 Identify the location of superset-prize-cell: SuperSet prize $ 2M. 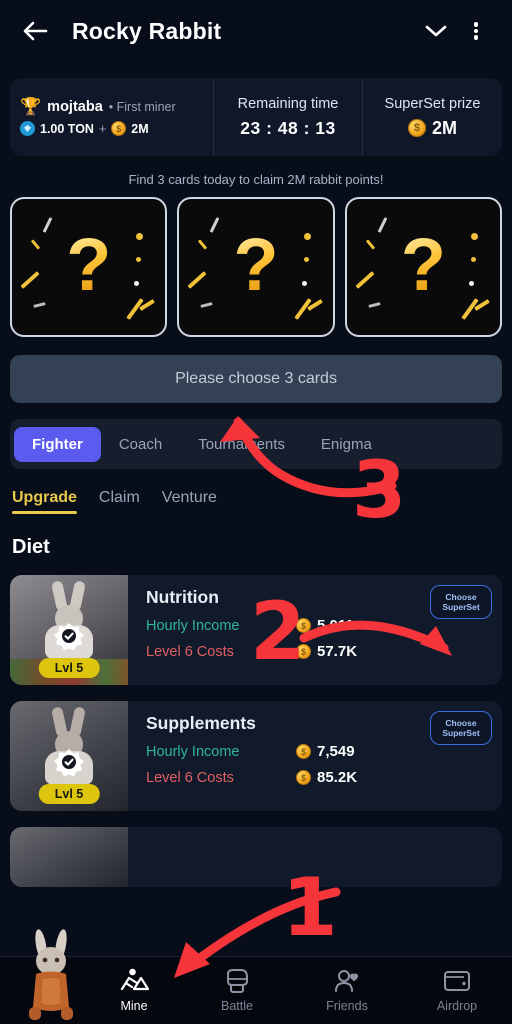
(432, 117).